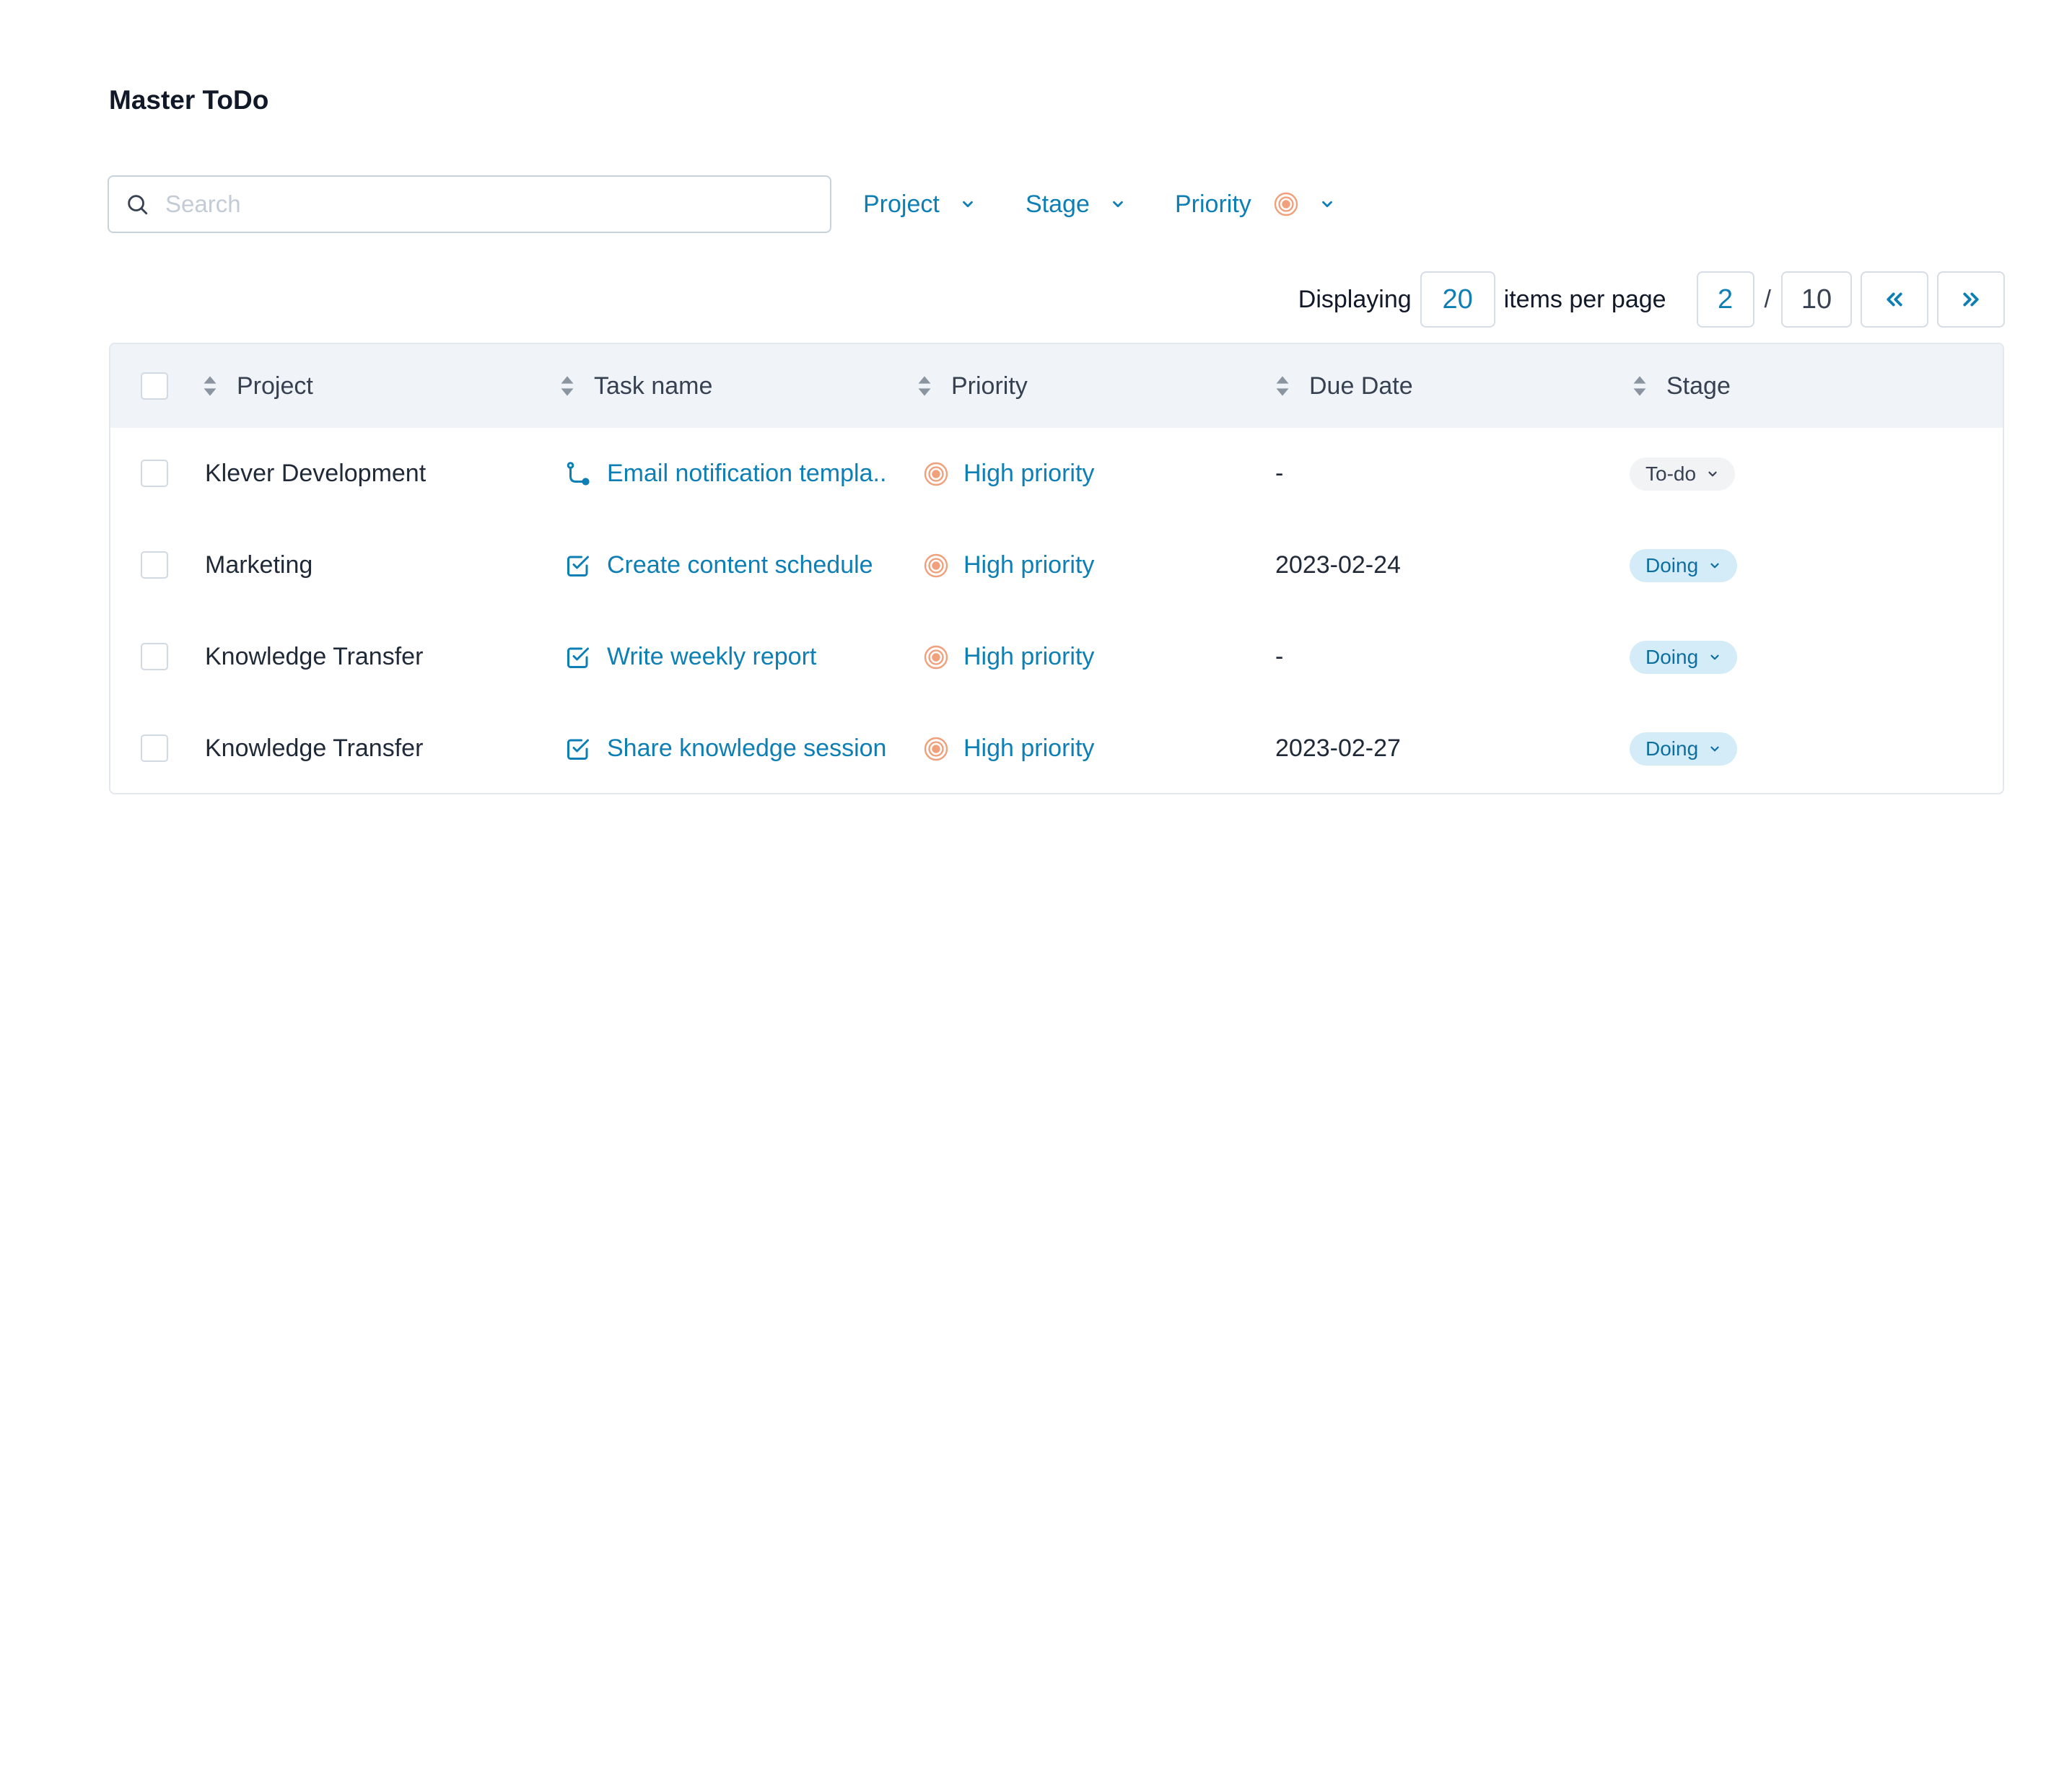 The image size is (2072, 1767). I want to click on column-label: Task name, so click(653, 386).